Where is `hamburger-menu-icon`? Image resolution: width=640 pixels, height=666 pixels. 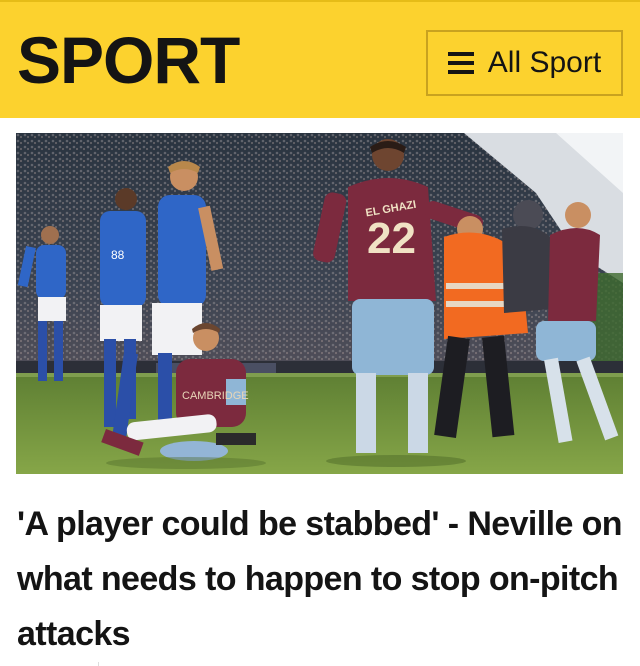 hamburger-menu-icon is located at coordinates (460, 63).